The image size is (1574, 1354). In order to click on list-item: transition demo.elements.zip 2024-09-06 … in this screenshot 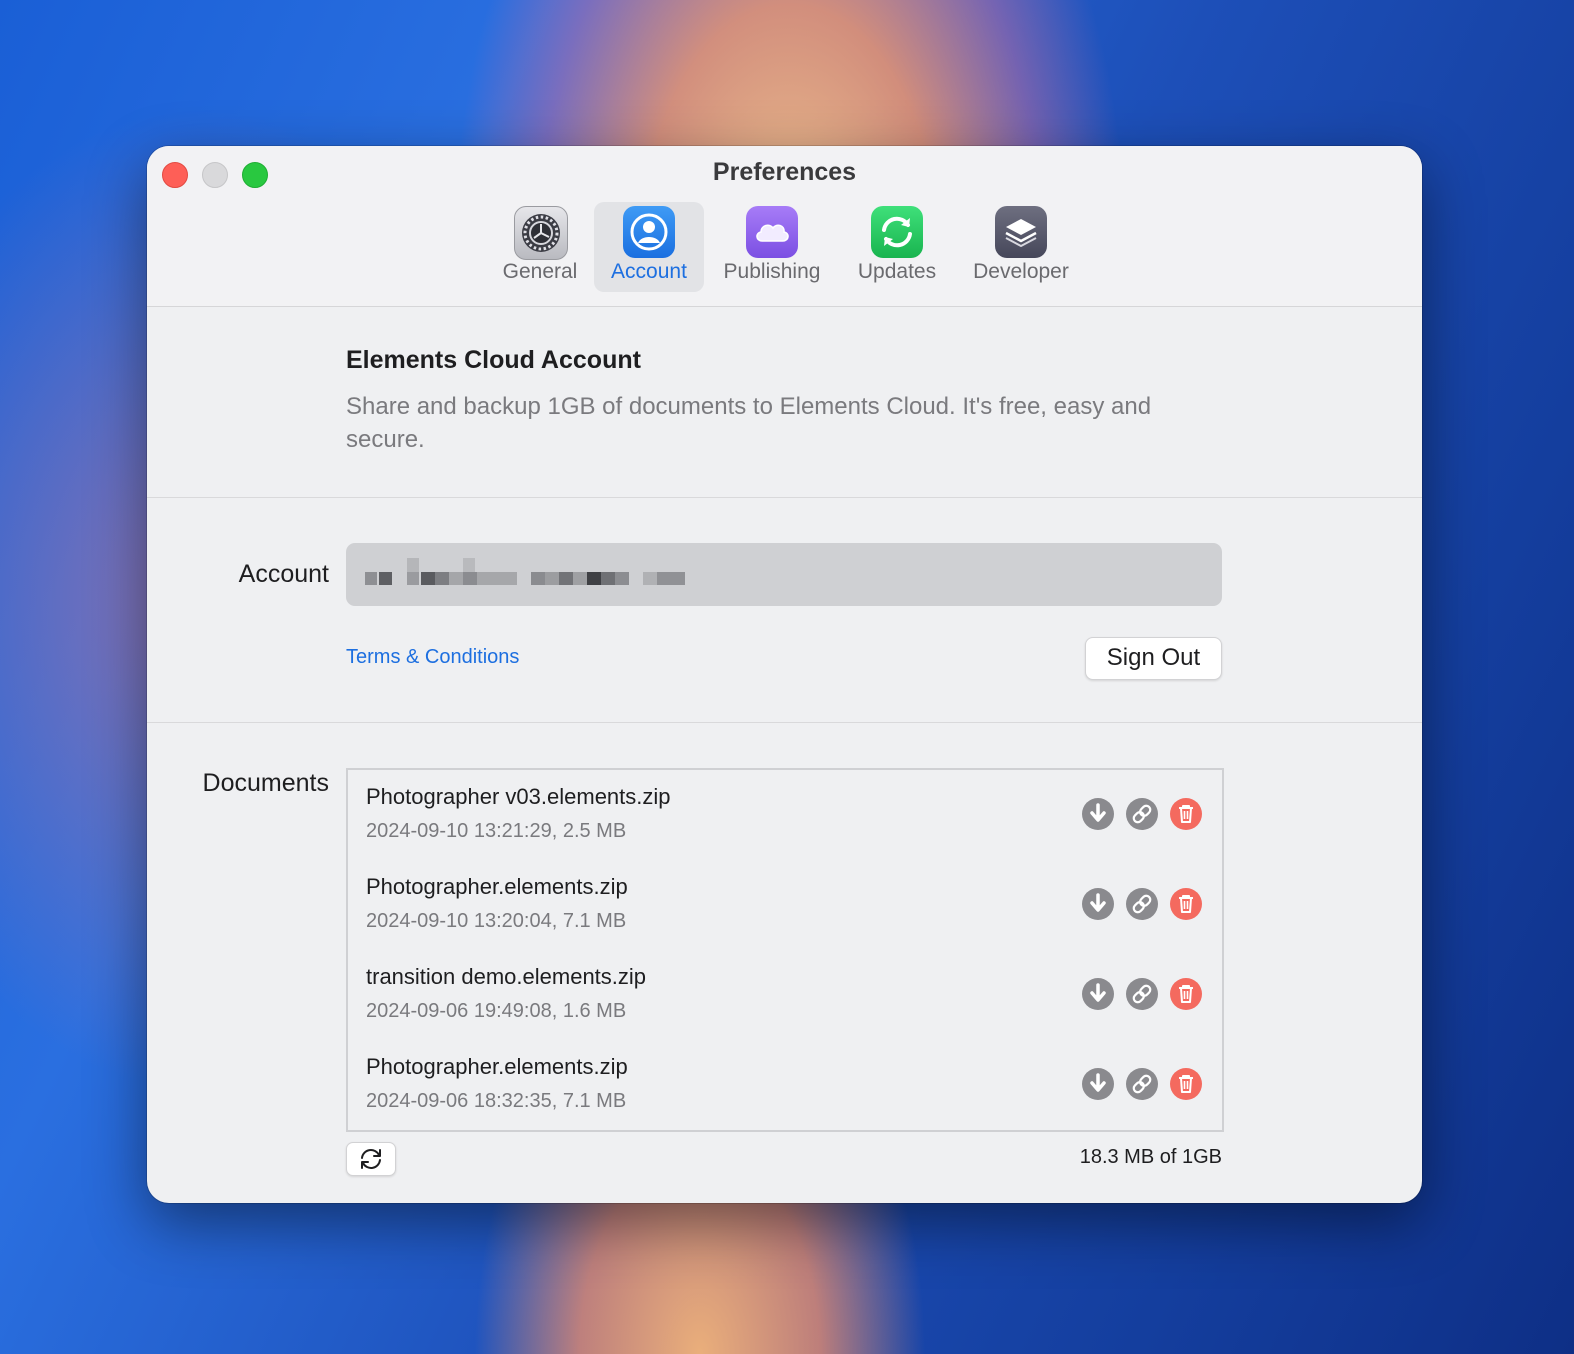, I will do `click(785, 995)`.